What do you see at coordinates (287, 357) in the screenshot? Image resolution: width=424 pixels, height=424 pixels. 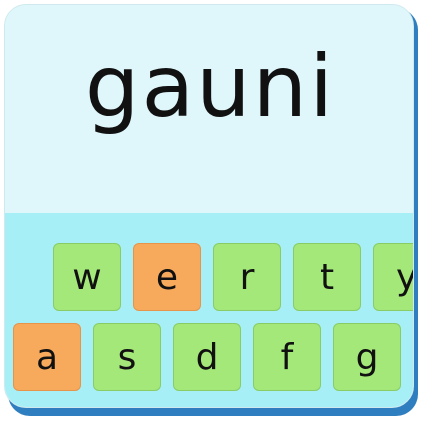 I see `key-f: f` at bounding box center [287, 357].